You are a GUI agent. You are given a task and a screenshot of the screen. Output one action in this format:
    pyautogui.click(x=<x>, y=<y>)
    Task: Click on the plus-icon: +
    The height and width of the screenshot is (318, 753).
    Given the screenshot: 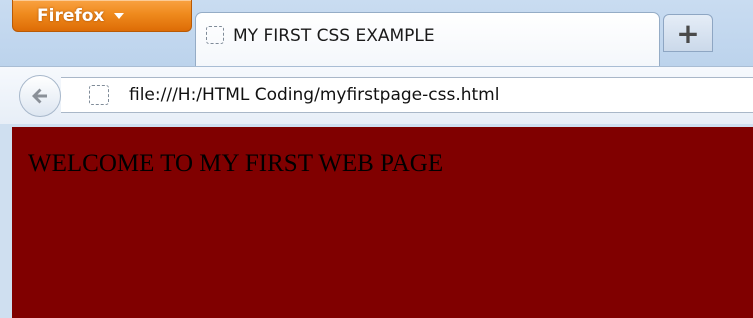 What is the action you would take?
    pyautogui.click(x=688, y=33)
    